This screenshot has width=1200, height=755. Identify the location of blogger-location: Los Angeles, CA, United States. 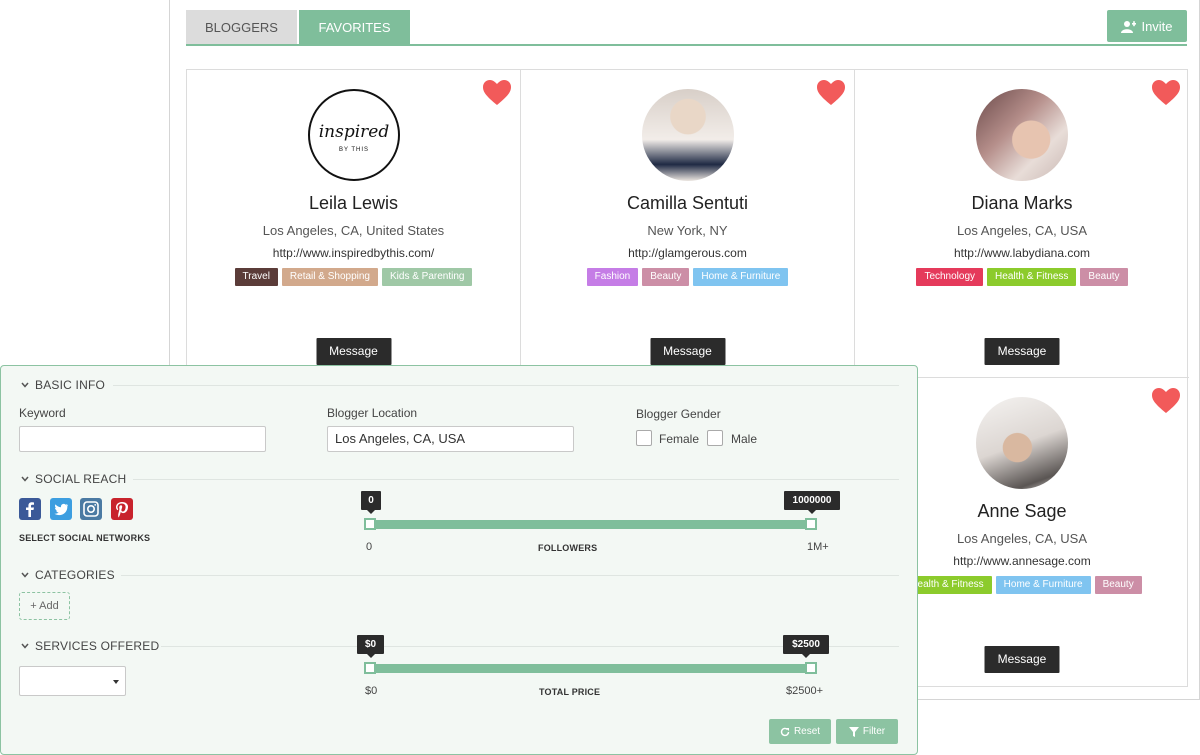
(353, 230).